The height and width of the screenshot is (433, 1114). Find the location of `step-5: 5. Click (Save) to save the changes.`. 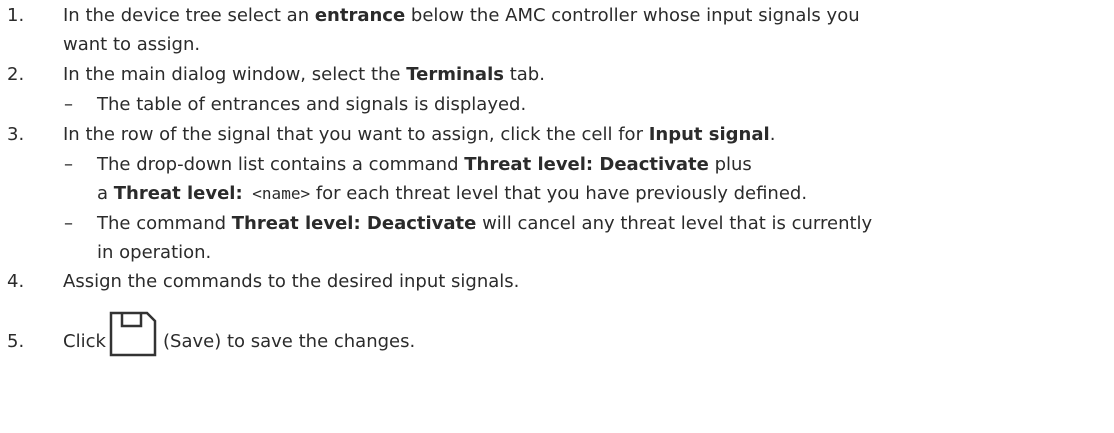

step-5: 5. Click (Save) to save the changes. is located at coordinates (557, 334).